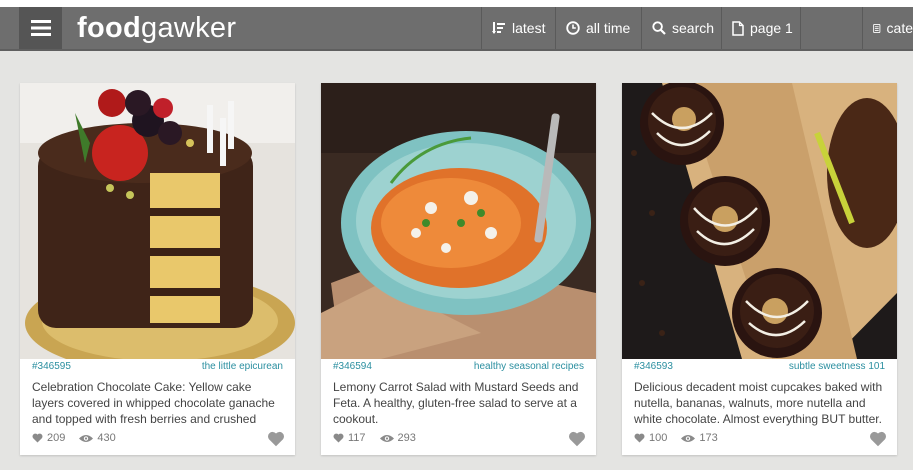  Describe the element at coordinates (573, 28) in the screenshot. I see `clock-icon` at that location.